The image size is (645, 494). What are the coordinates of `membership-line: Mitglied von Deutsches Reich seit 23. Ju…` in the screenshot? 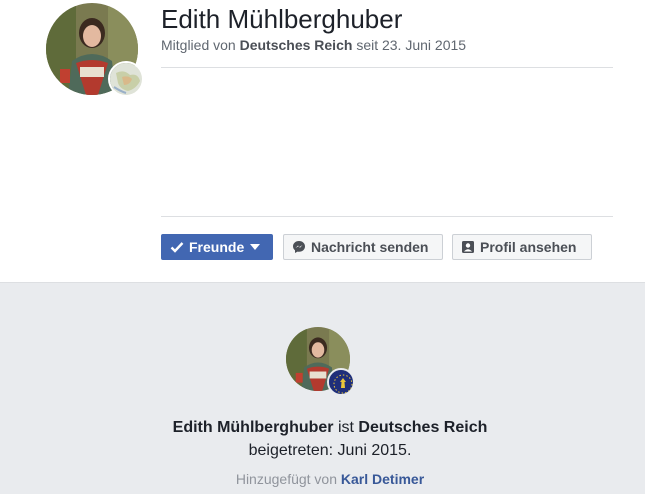 It's located at (313, 45).